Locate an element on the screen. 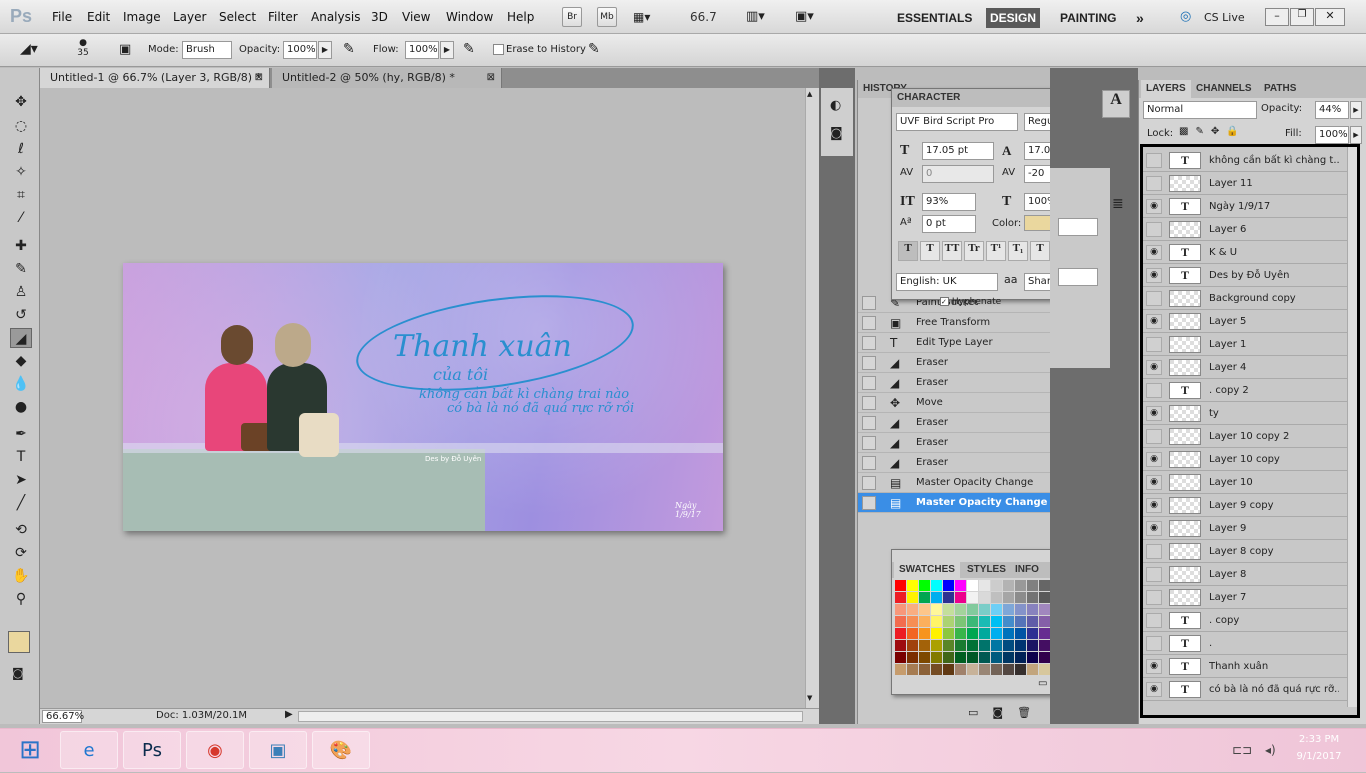 Image resolution: width=1366 pixels, height=773 pixels. layer-row: Layer 11 is located at coordinates (1248, 183).